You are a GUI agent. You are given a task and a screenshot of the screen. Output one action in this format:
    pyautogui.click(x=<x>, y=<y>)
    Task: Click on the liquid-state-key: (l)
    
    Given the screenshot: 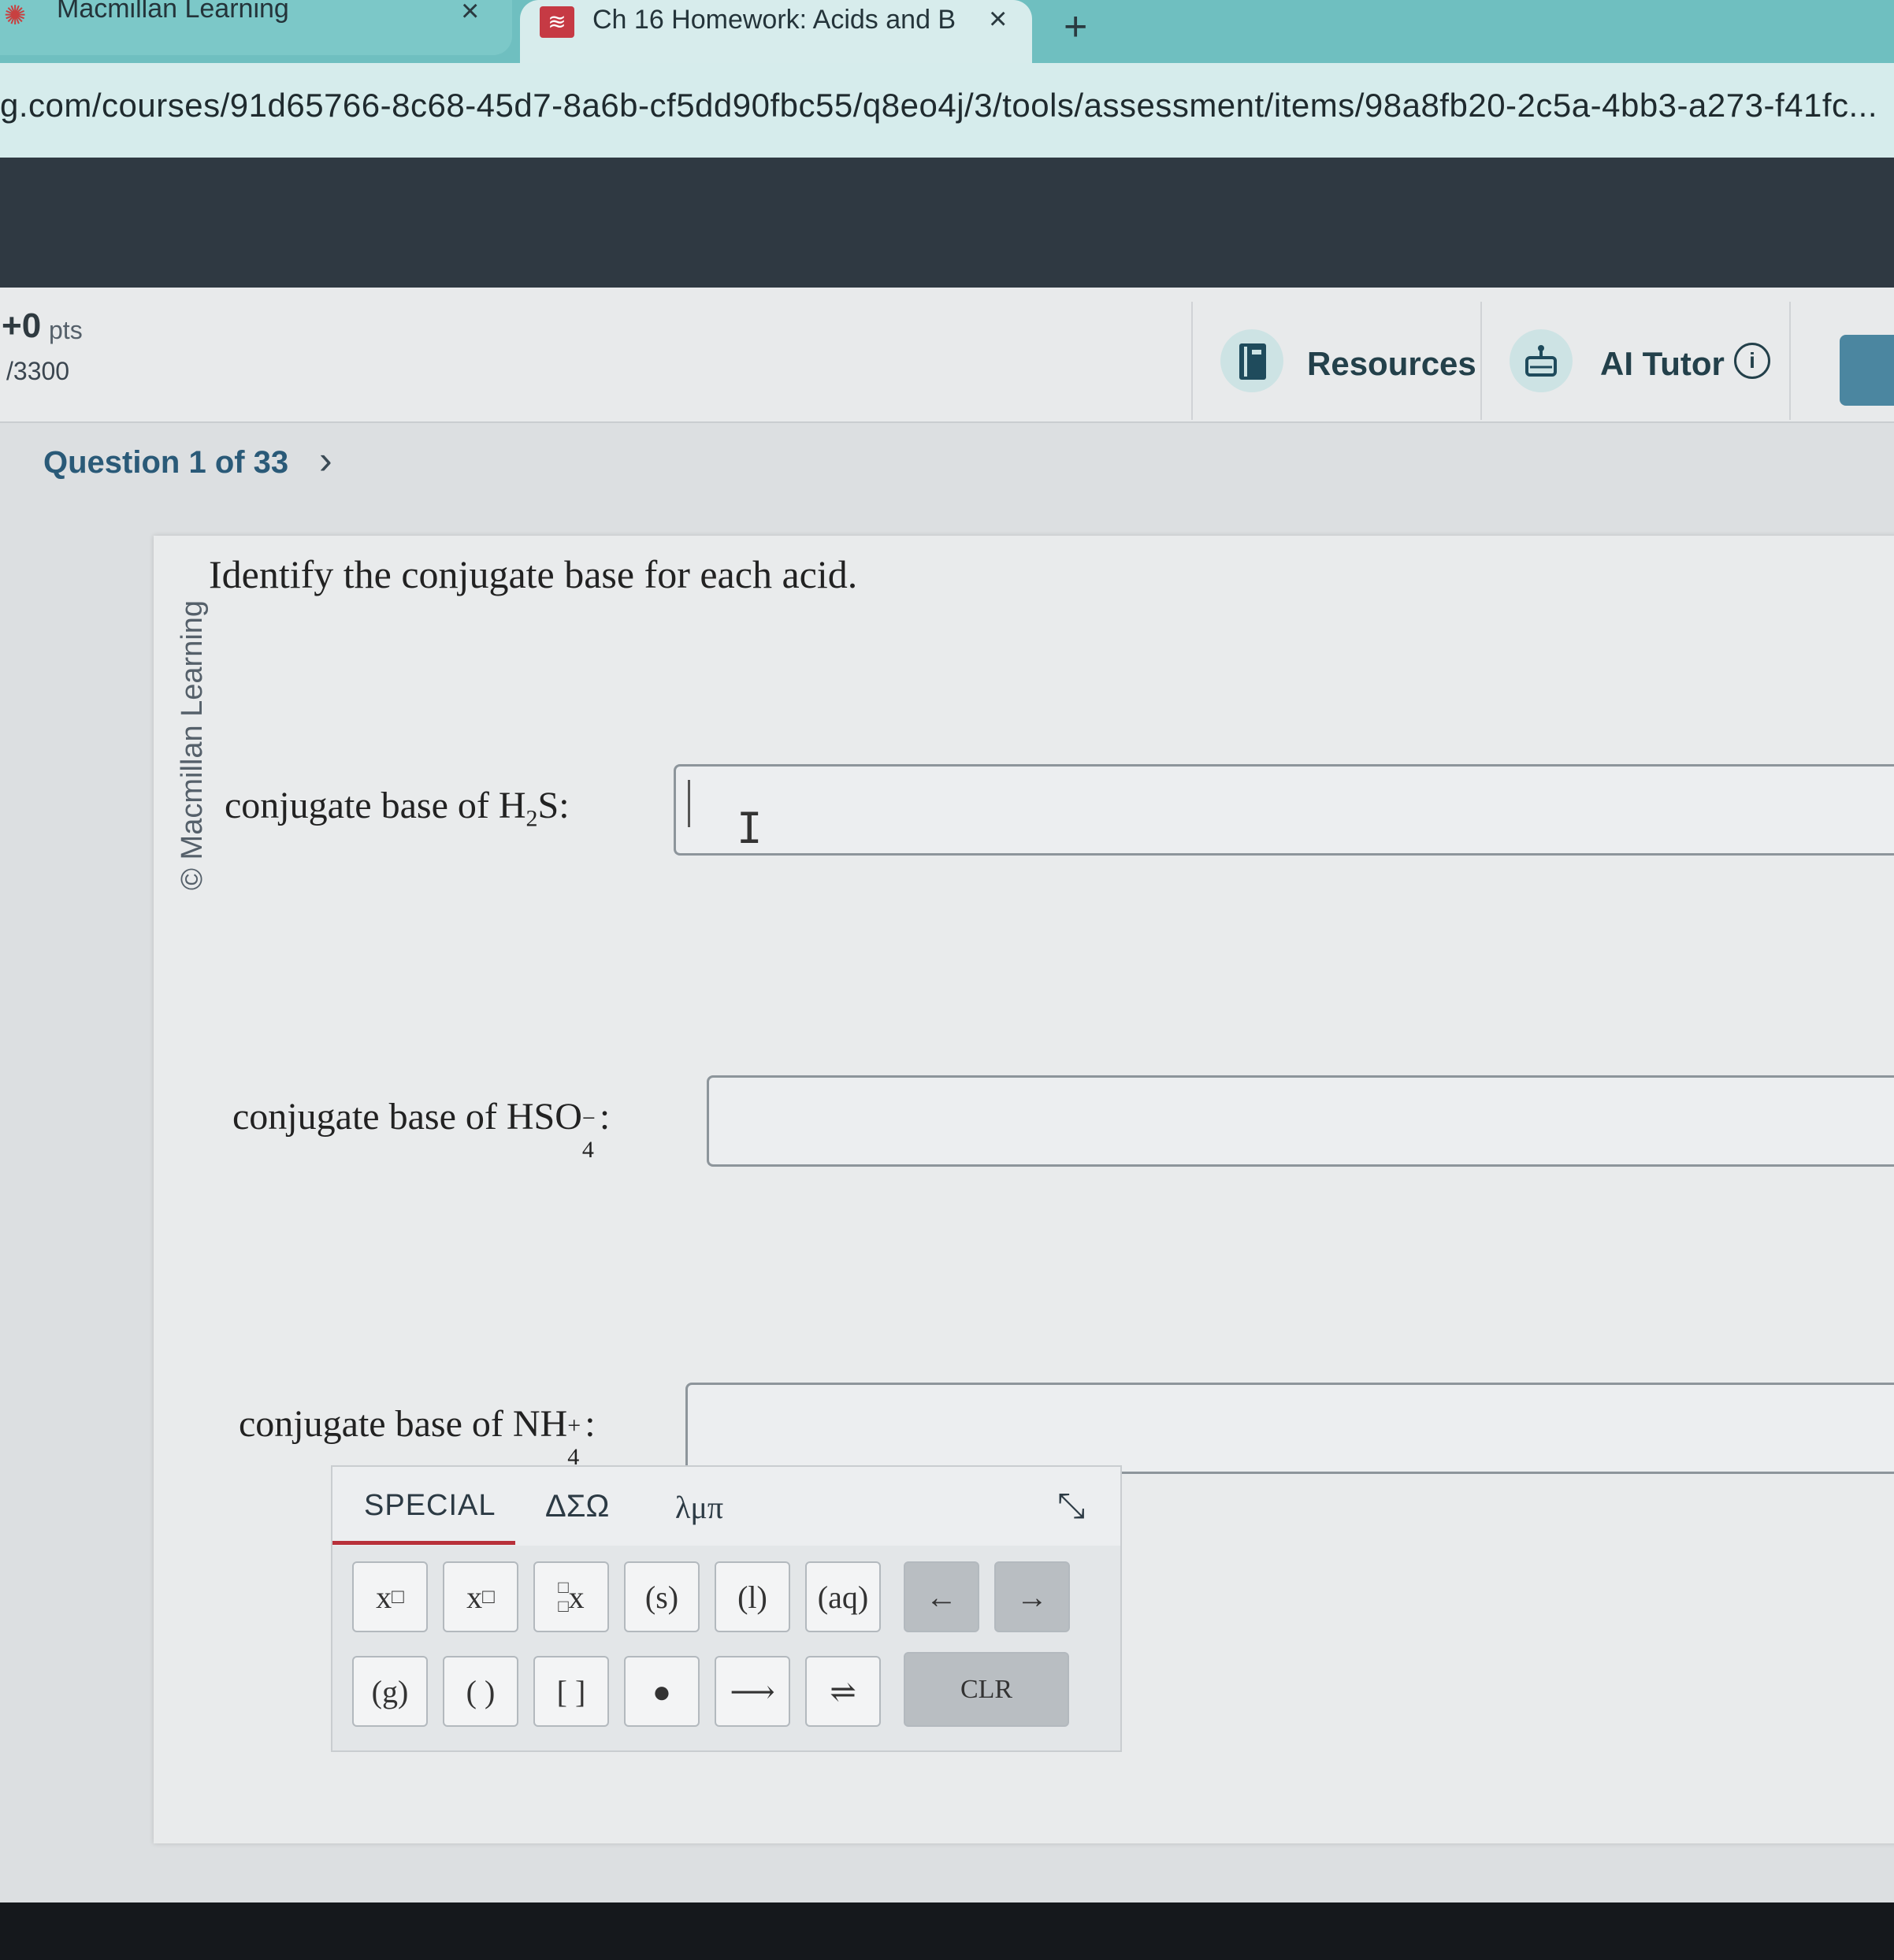 What is the action you would take?
    pyautogui.click(x=752, y=1596)
    